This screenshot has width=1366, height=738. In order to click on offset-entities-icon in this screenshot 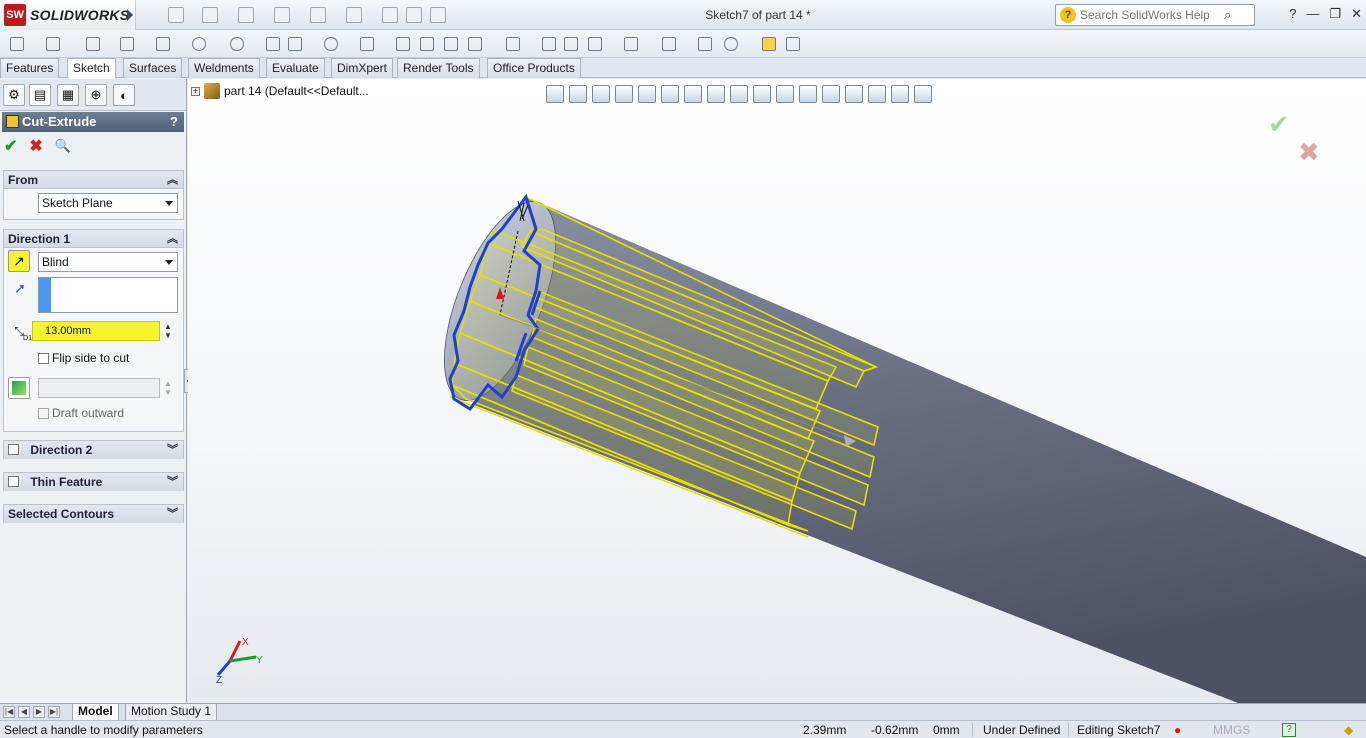, I will do `click(549, 44)`.